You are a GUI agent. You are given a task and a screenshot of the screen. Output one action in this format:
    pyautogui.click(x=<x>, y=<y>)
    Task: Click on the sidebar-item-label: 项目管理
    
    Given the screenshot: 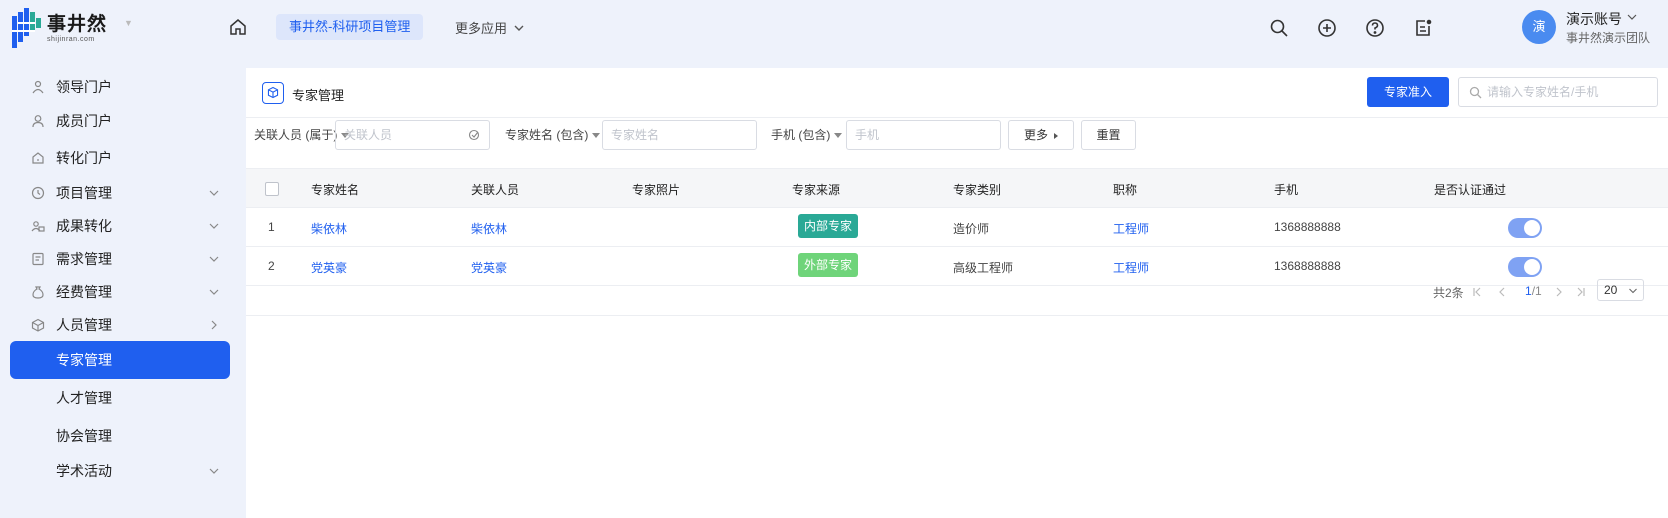 What is the action you would take?
    pyautogui.click(x=84, y=193)
    